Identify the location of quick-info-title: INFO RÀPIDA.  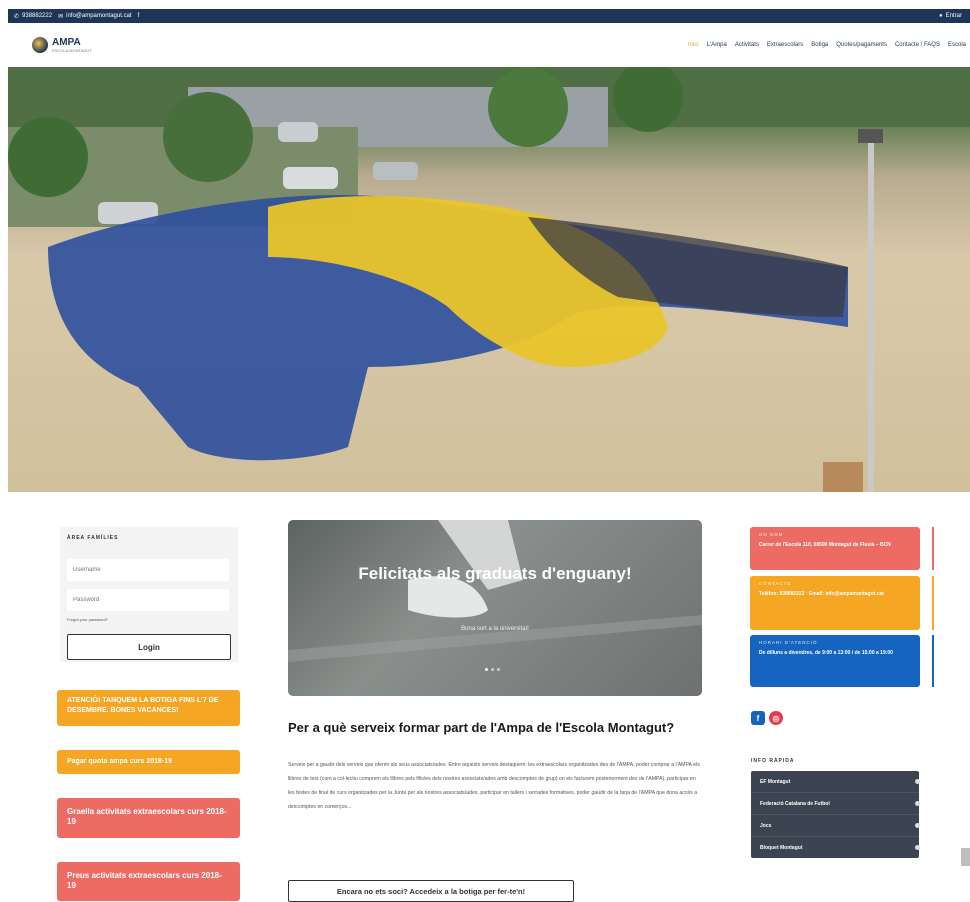
(773, 761).